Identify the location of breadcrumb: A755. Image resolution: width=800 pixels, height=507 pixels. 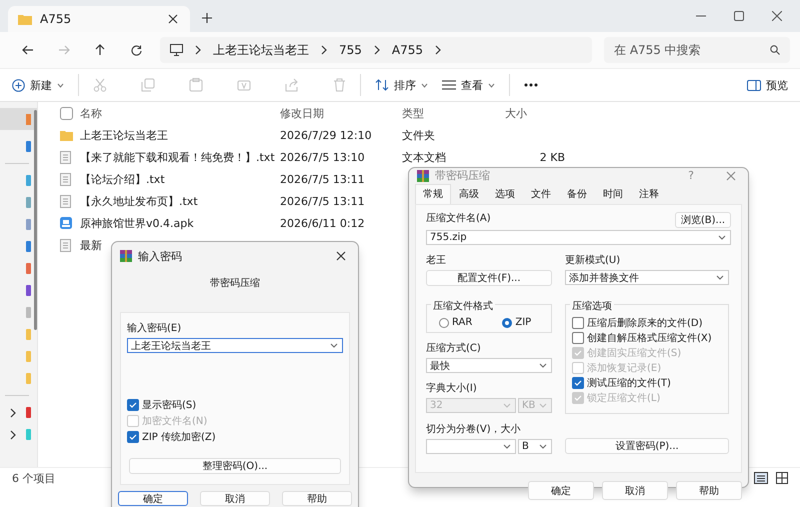
(408, 50).